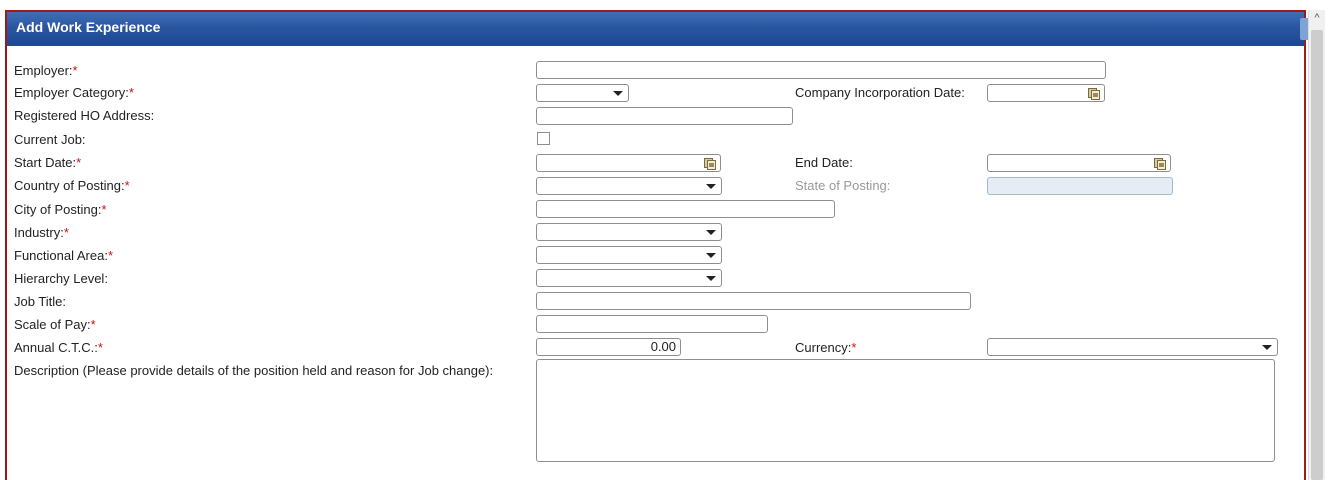 The height and width of the screenshot is (480, 1330). Describe the element at coordinates (64, 255) in the screenshot. I see `functional-area-label: Functional Area:*` at that location.